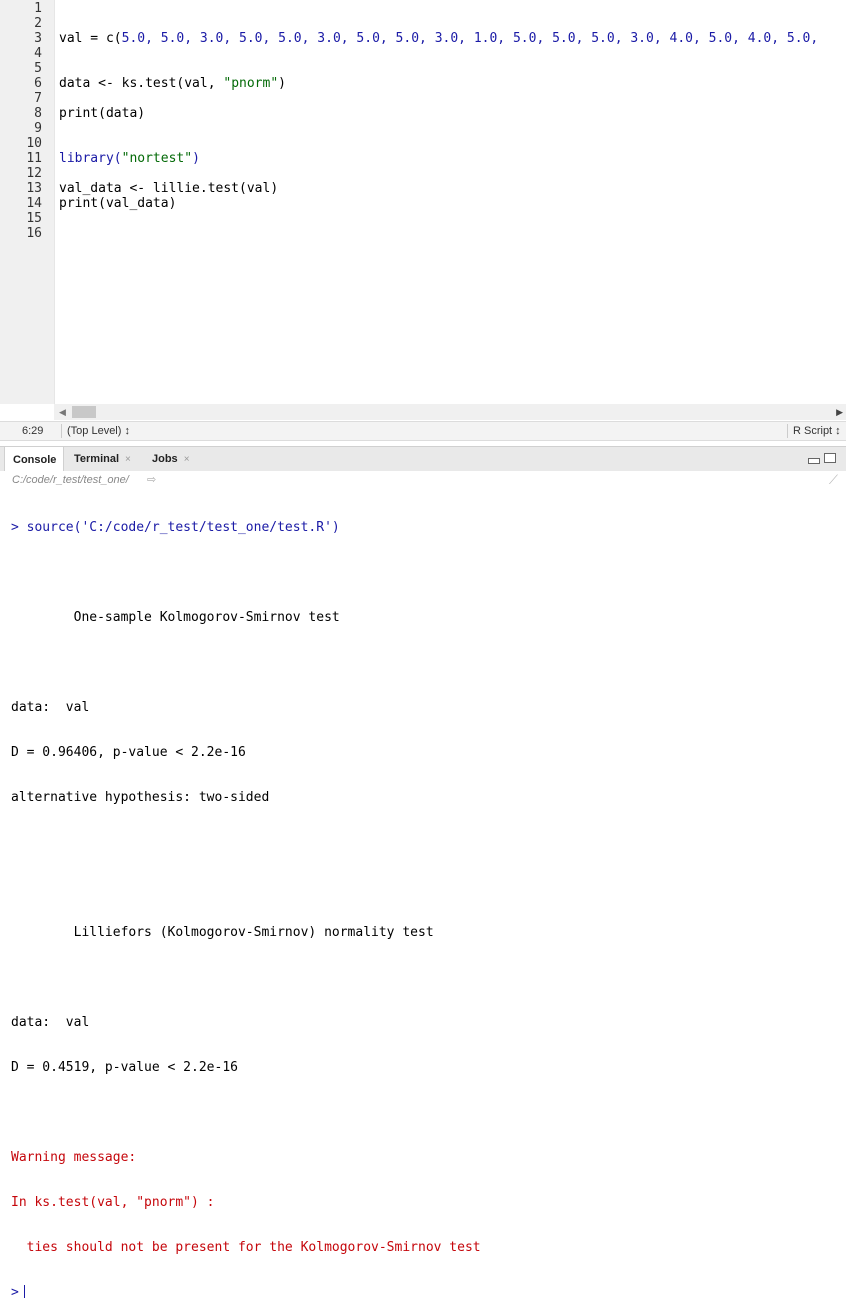 Image resolution: width=846 pixels, height=1315 pixels. What do you see at coordinates (90, 38) in the screenshot?
I see `code-text: val = c(` at bounding box center [90, 38].